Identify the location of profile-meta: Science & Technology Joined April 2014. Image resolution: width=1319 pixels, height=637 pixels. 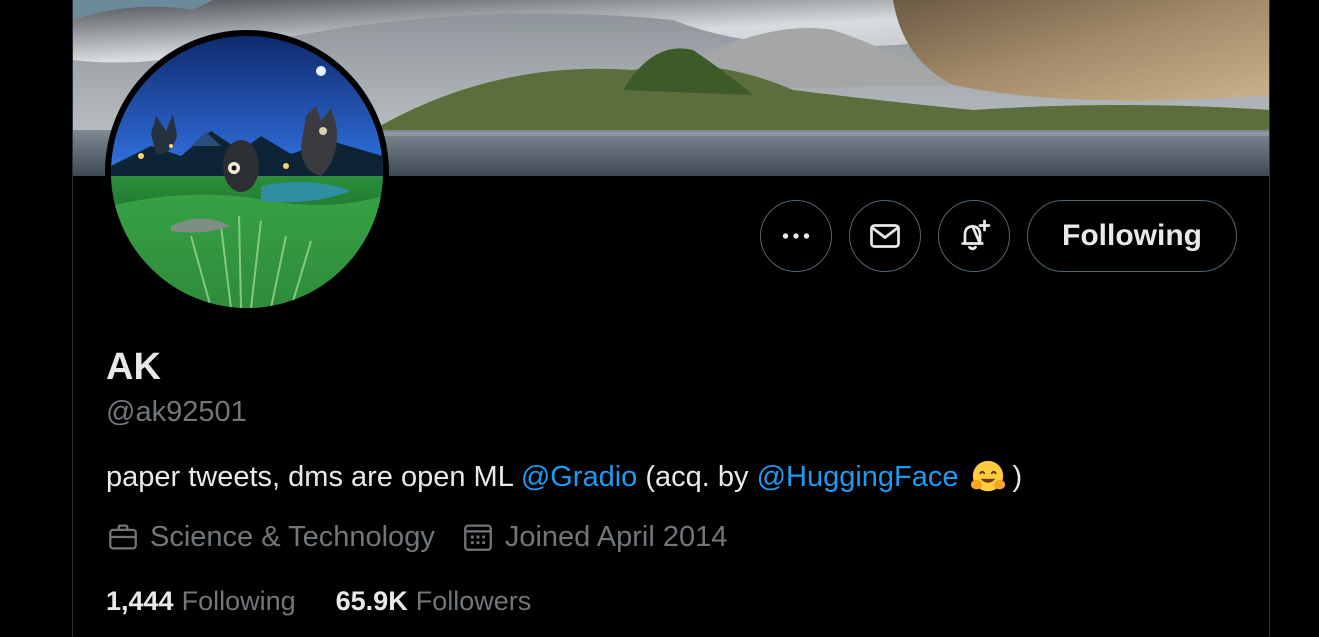
(429, 537).